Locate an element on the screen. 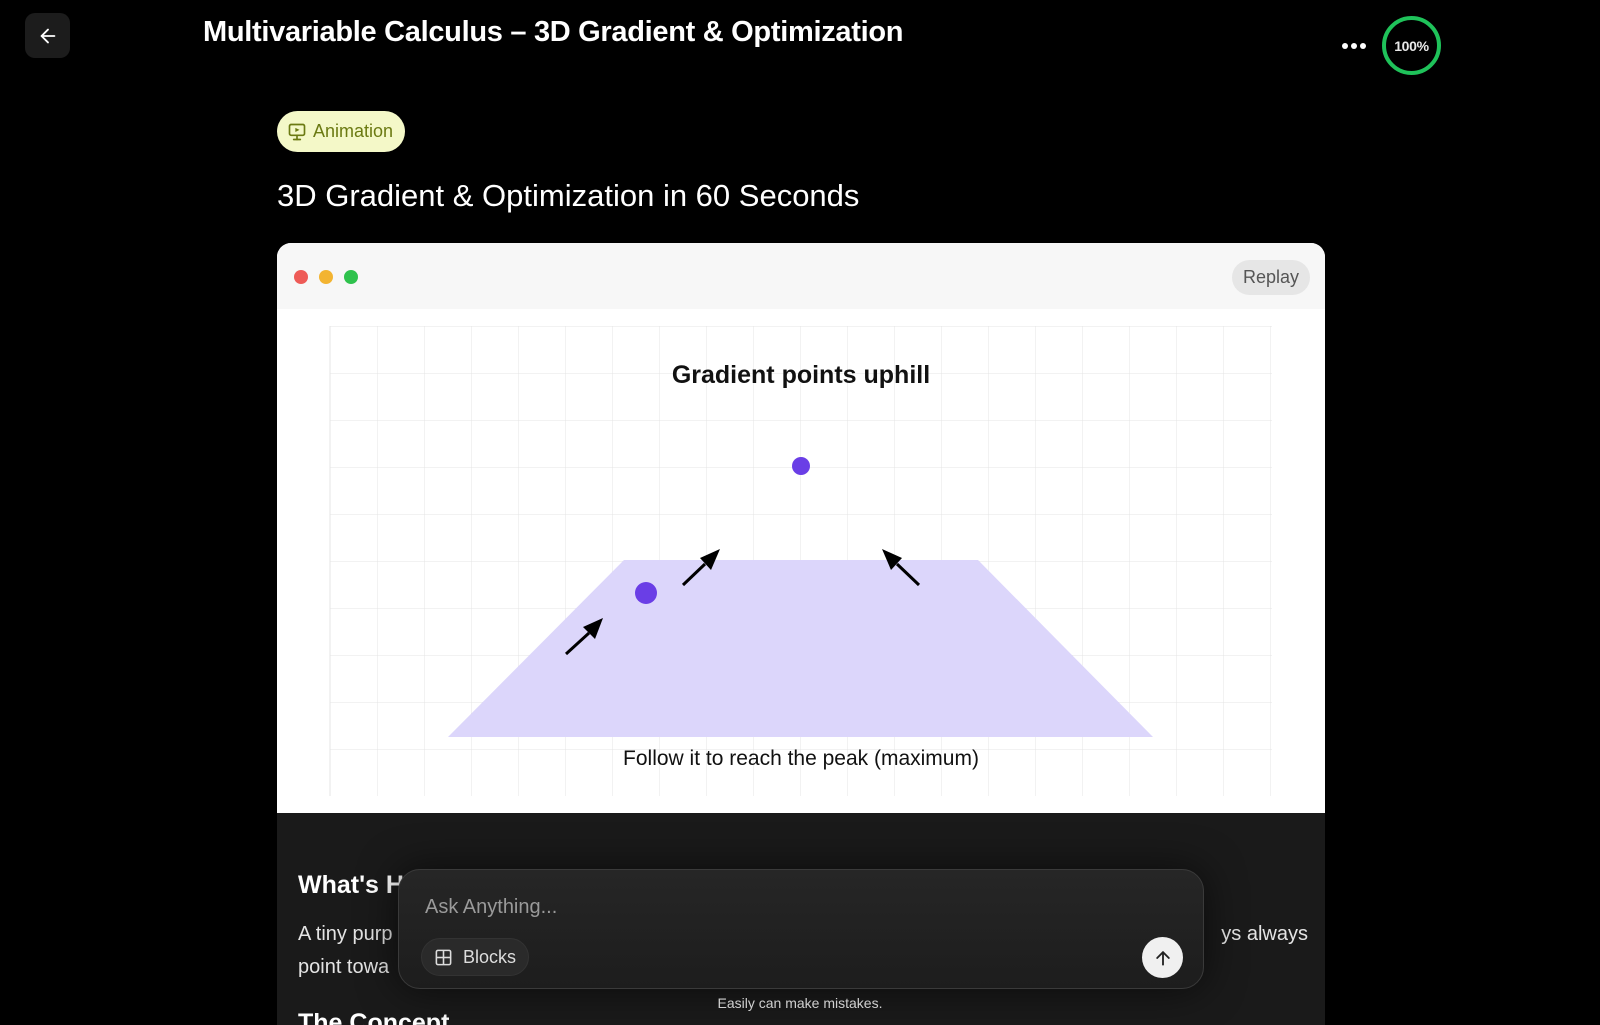 The height and width of the screenshot is (1025, 1600). block-title: 3D Gradient & Optimization in 60 Seconds is located at coordinates (568, 195).